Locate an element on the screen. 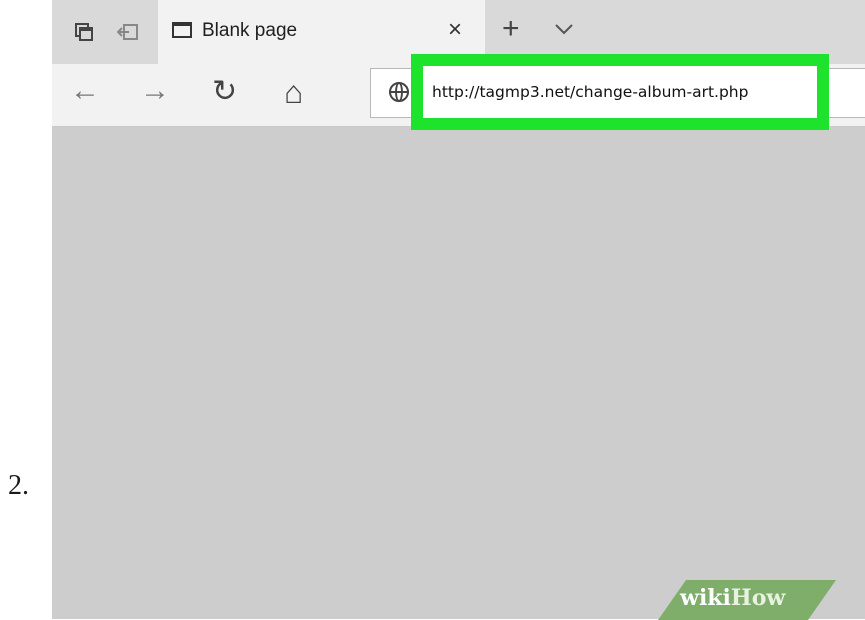  tabs-aside-button is located at coordinates (84, 32).